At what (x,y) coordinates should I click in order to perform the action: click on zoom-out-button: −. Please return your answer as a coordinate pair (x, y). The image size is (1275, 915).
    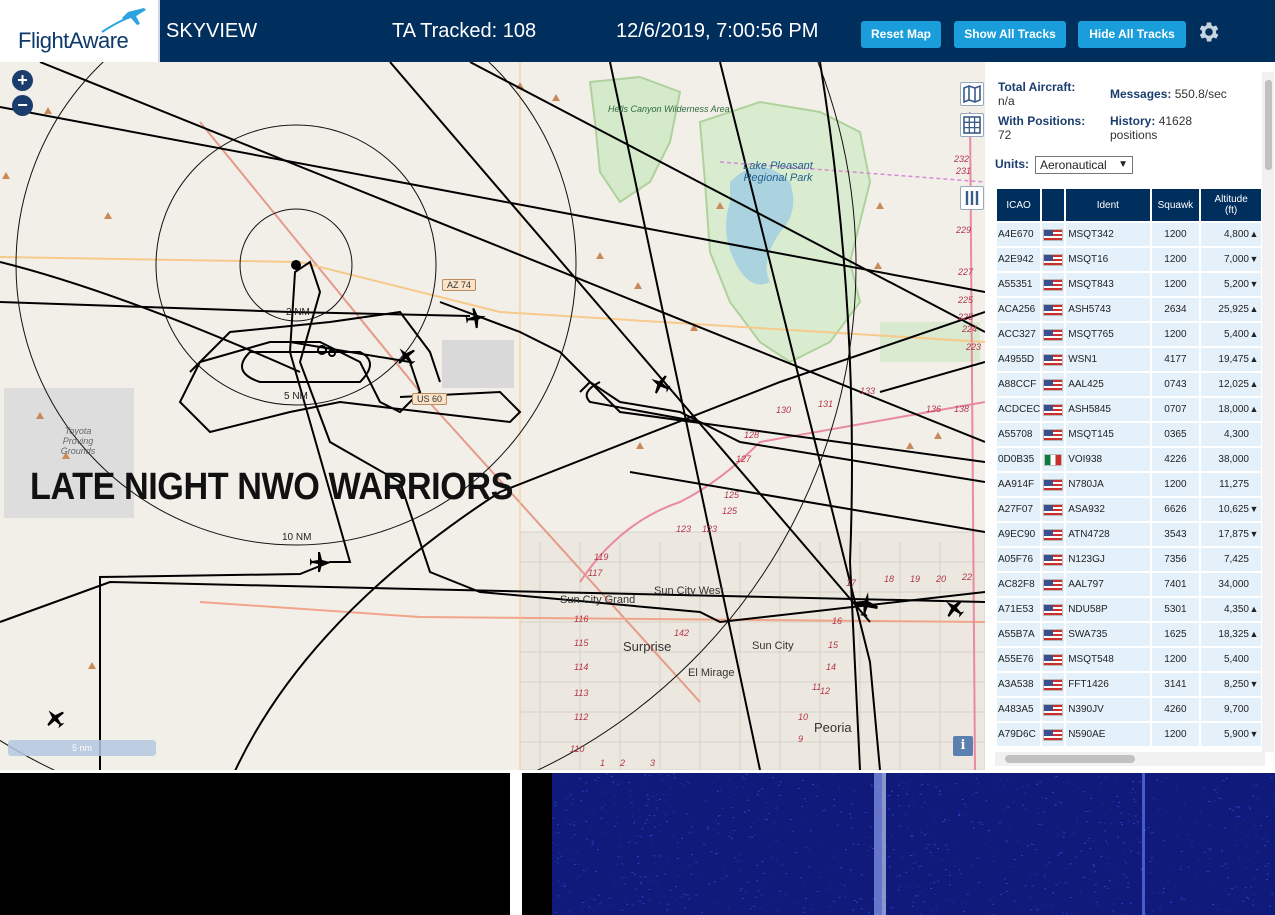
    Looking at the image, I should click on (22, 105).